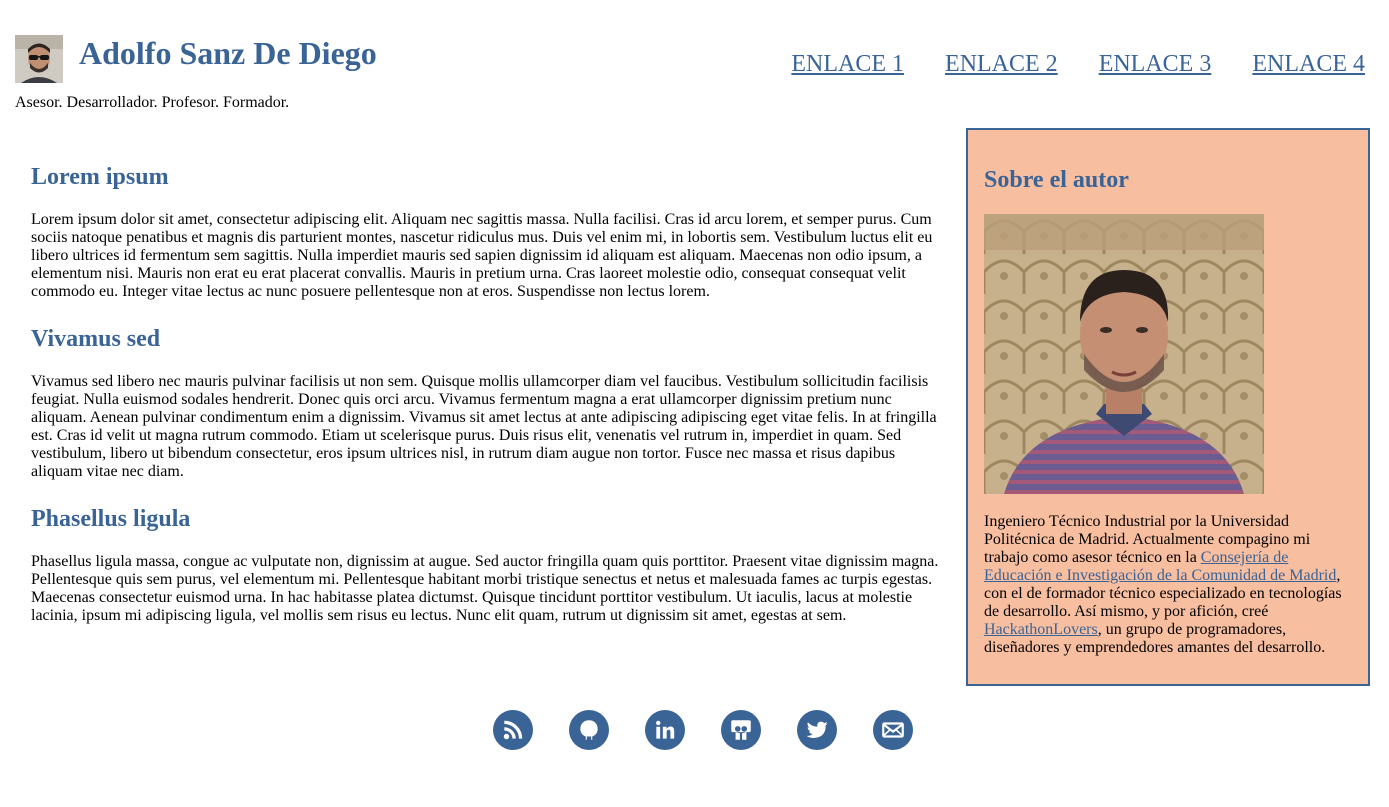 The image size is (1389, 807). What do you see at coordinates (1056, 180) in the screenshot?
I see `sidebar-heading: Sobre el autor` at bounding box center [1056, 180].